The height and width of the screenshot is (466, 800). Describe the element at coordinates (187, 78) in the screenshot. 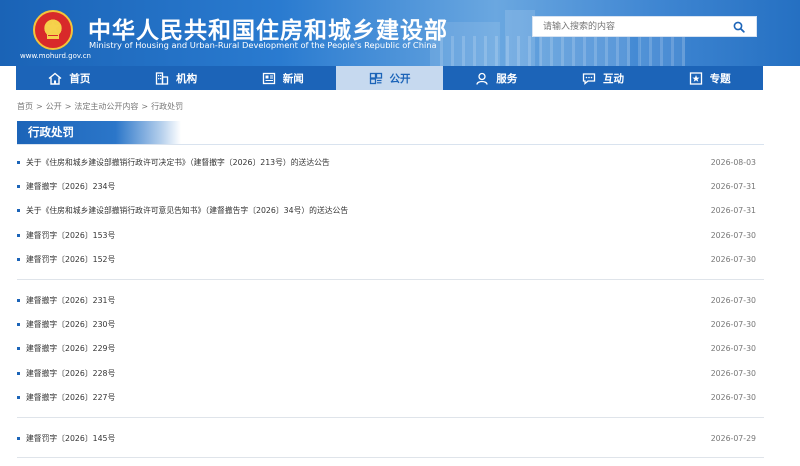

I see `nav-item-label: 机构` at that location.